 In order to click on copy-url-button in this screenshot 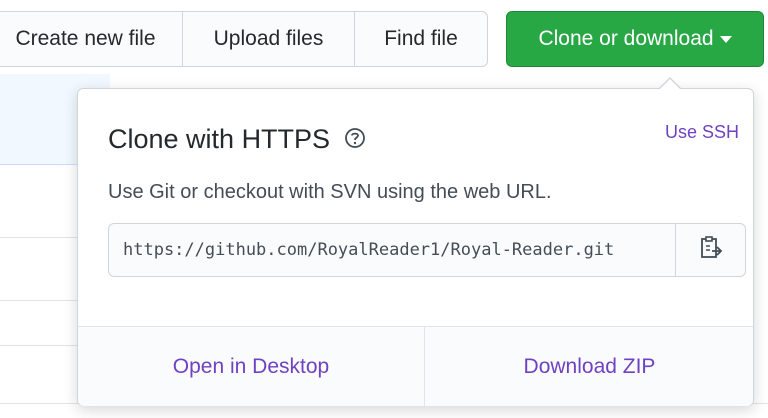, I will do `click(710, 250)`.